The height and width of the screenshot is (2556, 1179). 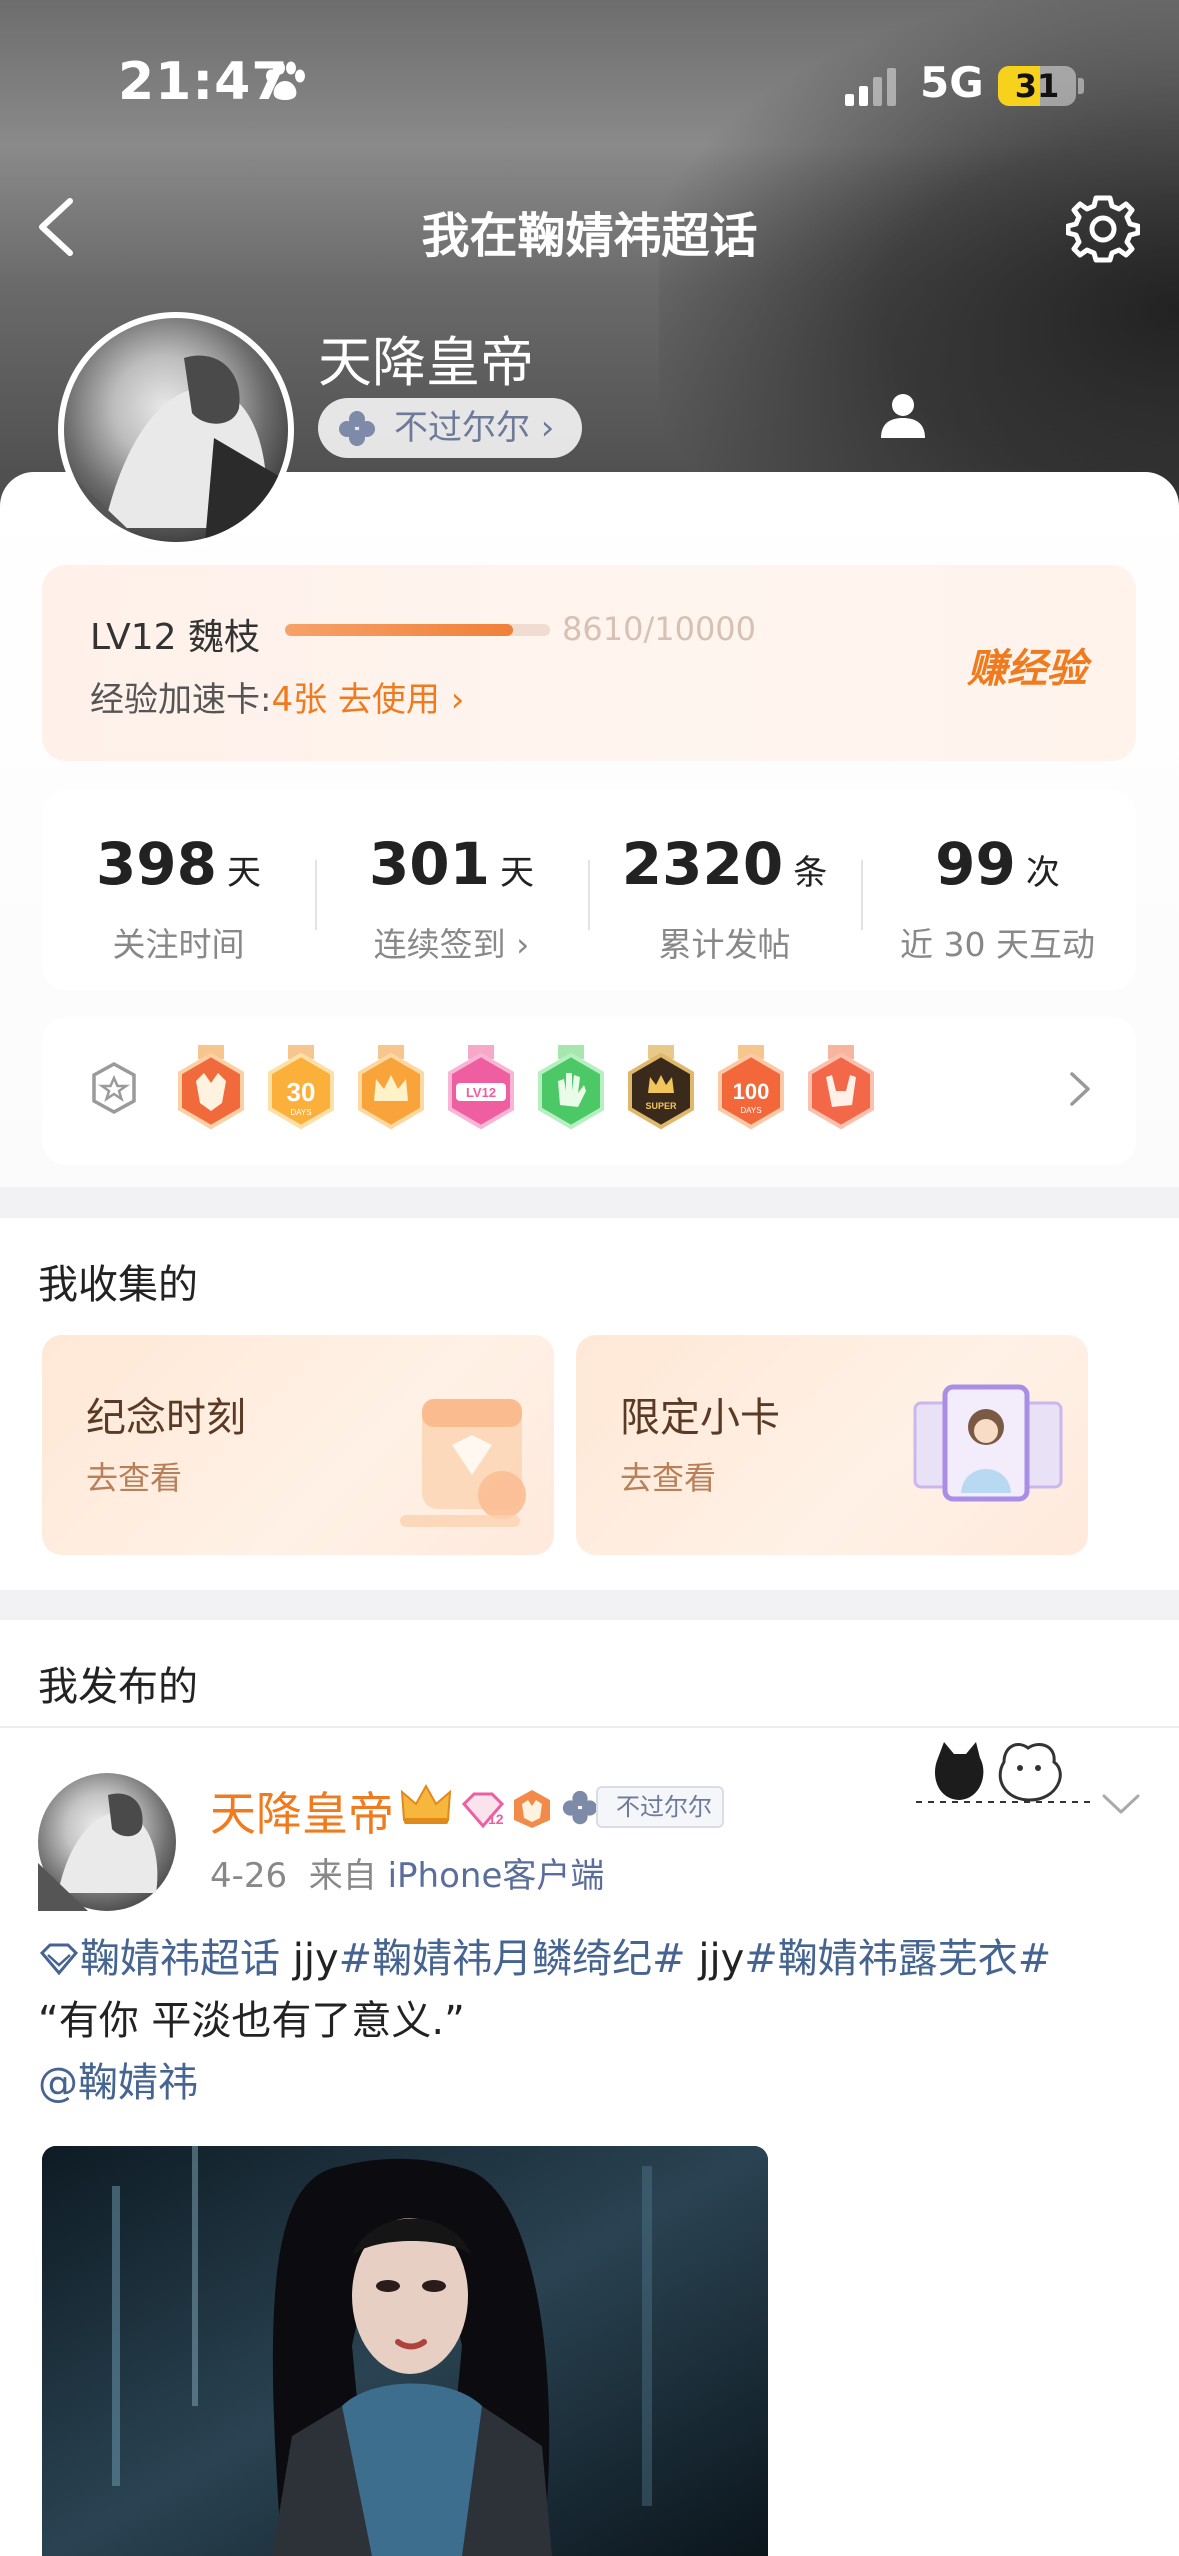 I want to click on topic-link-text: 鞠婧祎超话, so click(x=180, y=1959).